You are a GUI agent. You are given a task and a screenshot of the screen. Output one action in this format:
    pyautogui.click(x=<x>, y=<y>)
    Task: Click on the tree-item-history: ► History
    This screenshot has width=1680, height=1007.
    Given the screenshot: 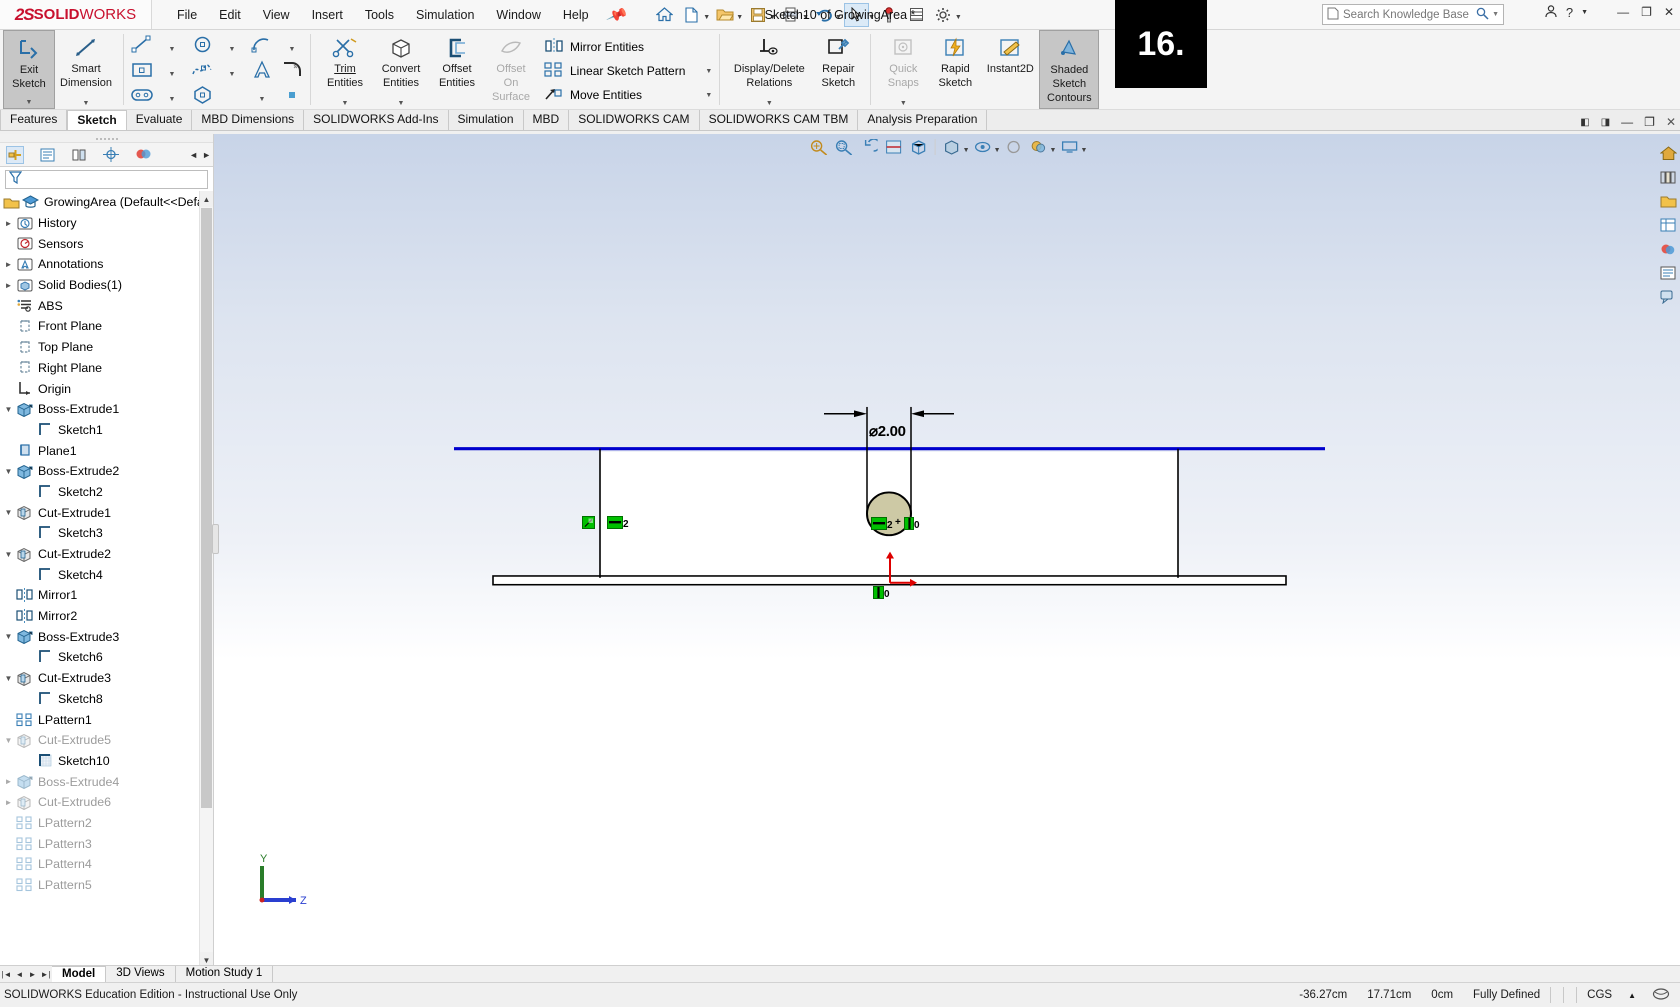 What is the action you would take?
    pyautogui.click(x=106, y=223)
    